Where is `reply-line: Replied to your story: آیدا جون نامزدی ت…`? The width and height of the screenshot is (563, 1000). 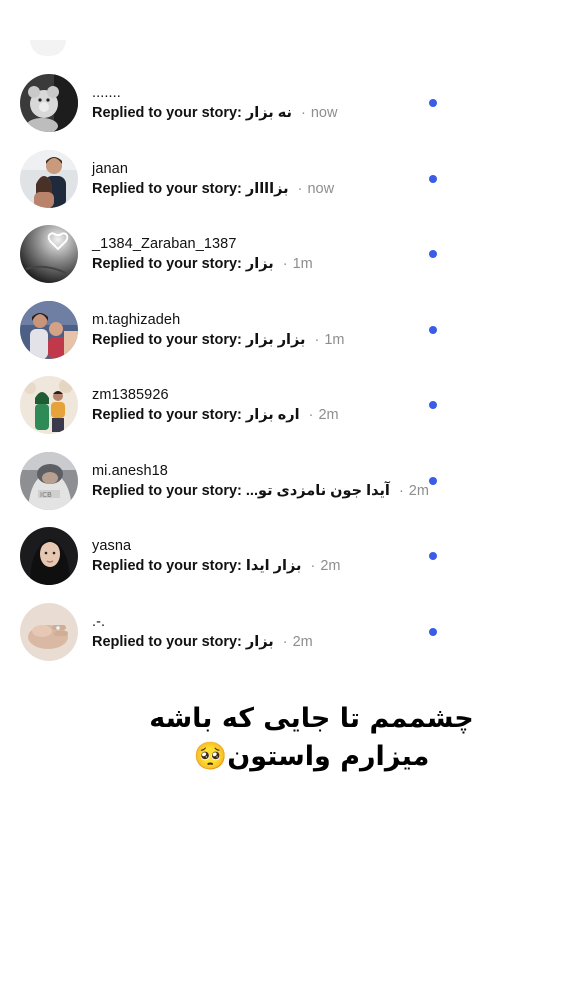 reply-line: Replied to your story: آیدا جون نامزدی ت… is located at coordinates (260, 491).